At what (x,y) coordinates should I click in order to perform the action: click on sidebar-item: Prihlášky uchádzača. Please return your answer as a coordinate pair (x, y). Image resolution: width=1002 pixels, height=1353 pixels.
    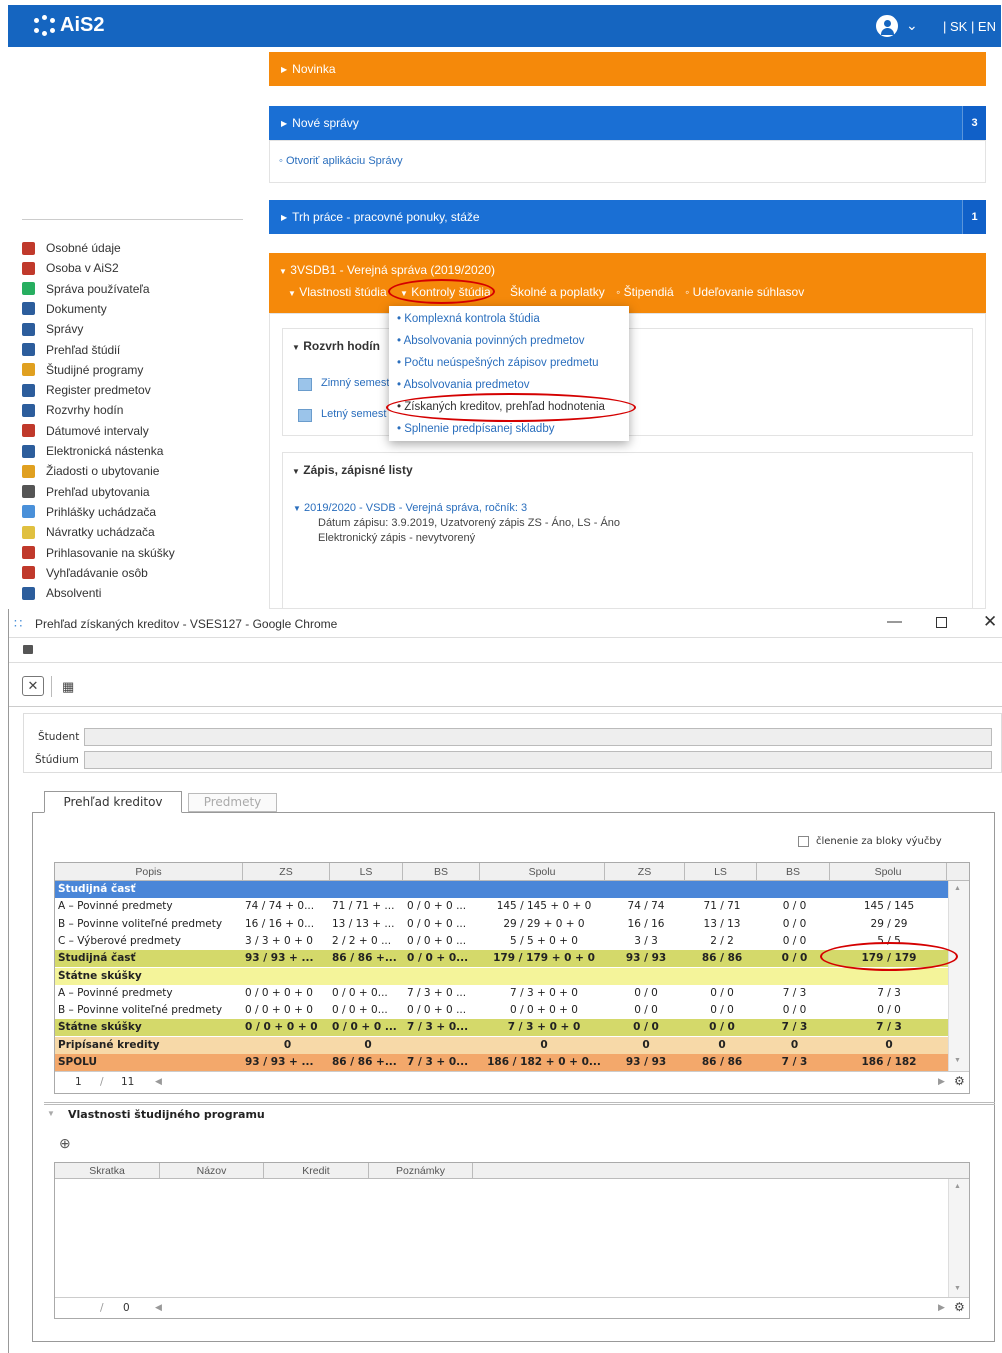
    Looking at the image, I should click on (89, 512).